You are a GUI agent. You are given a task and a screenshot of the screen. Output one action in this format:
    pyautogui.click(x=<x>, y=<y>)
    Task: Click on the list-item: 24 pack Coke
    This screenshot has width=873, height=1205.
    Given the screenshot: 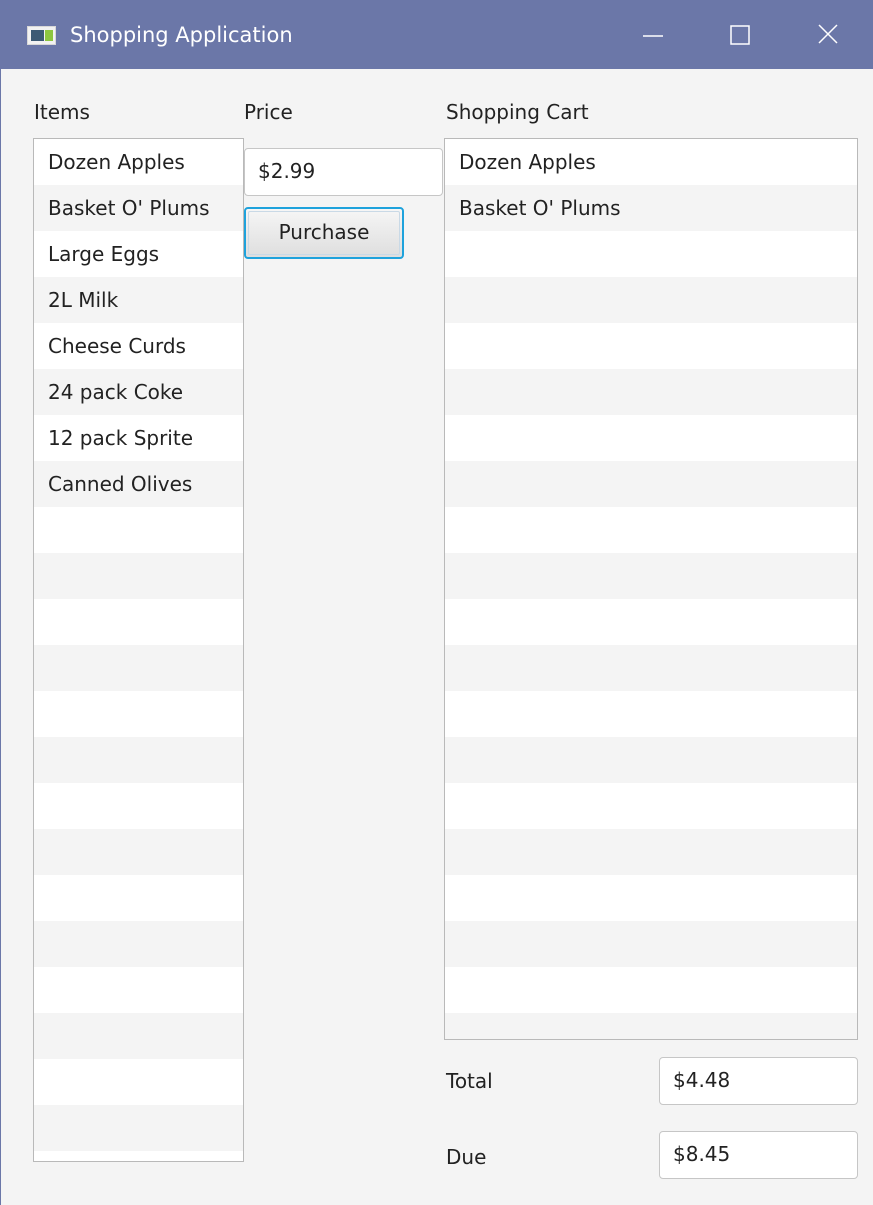 What is the action you would take?
    pyautogui.click(x=138, y=392)
    